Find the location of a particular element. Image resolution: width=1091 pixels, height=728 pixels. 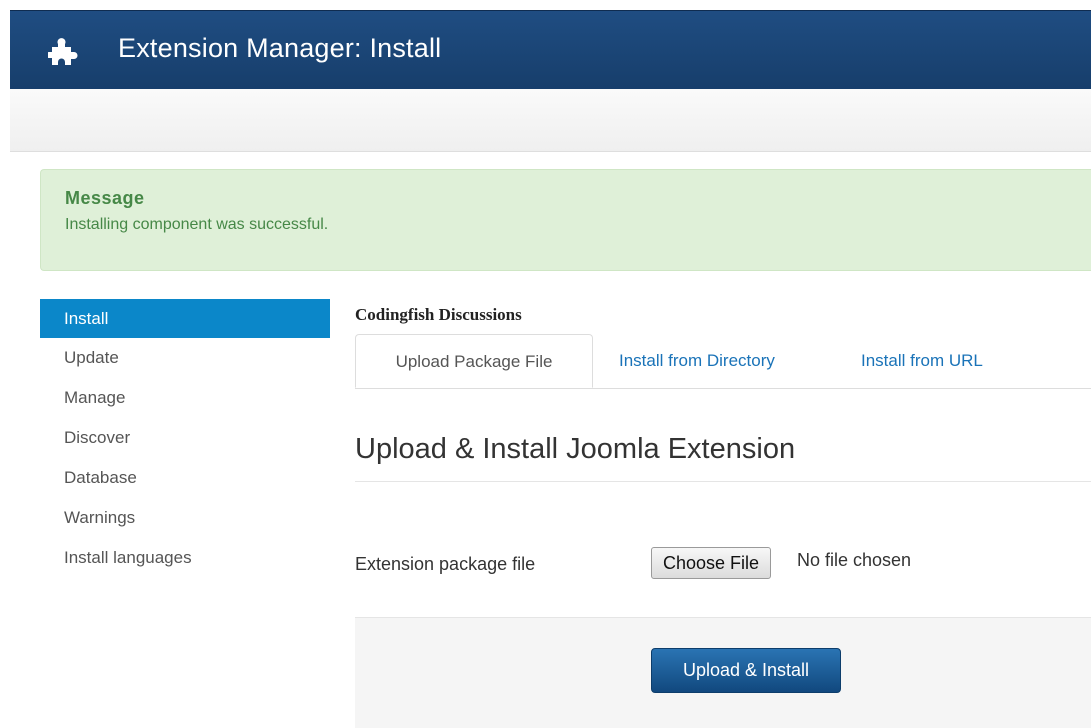

toolbar is located at coordinates (550, 120).